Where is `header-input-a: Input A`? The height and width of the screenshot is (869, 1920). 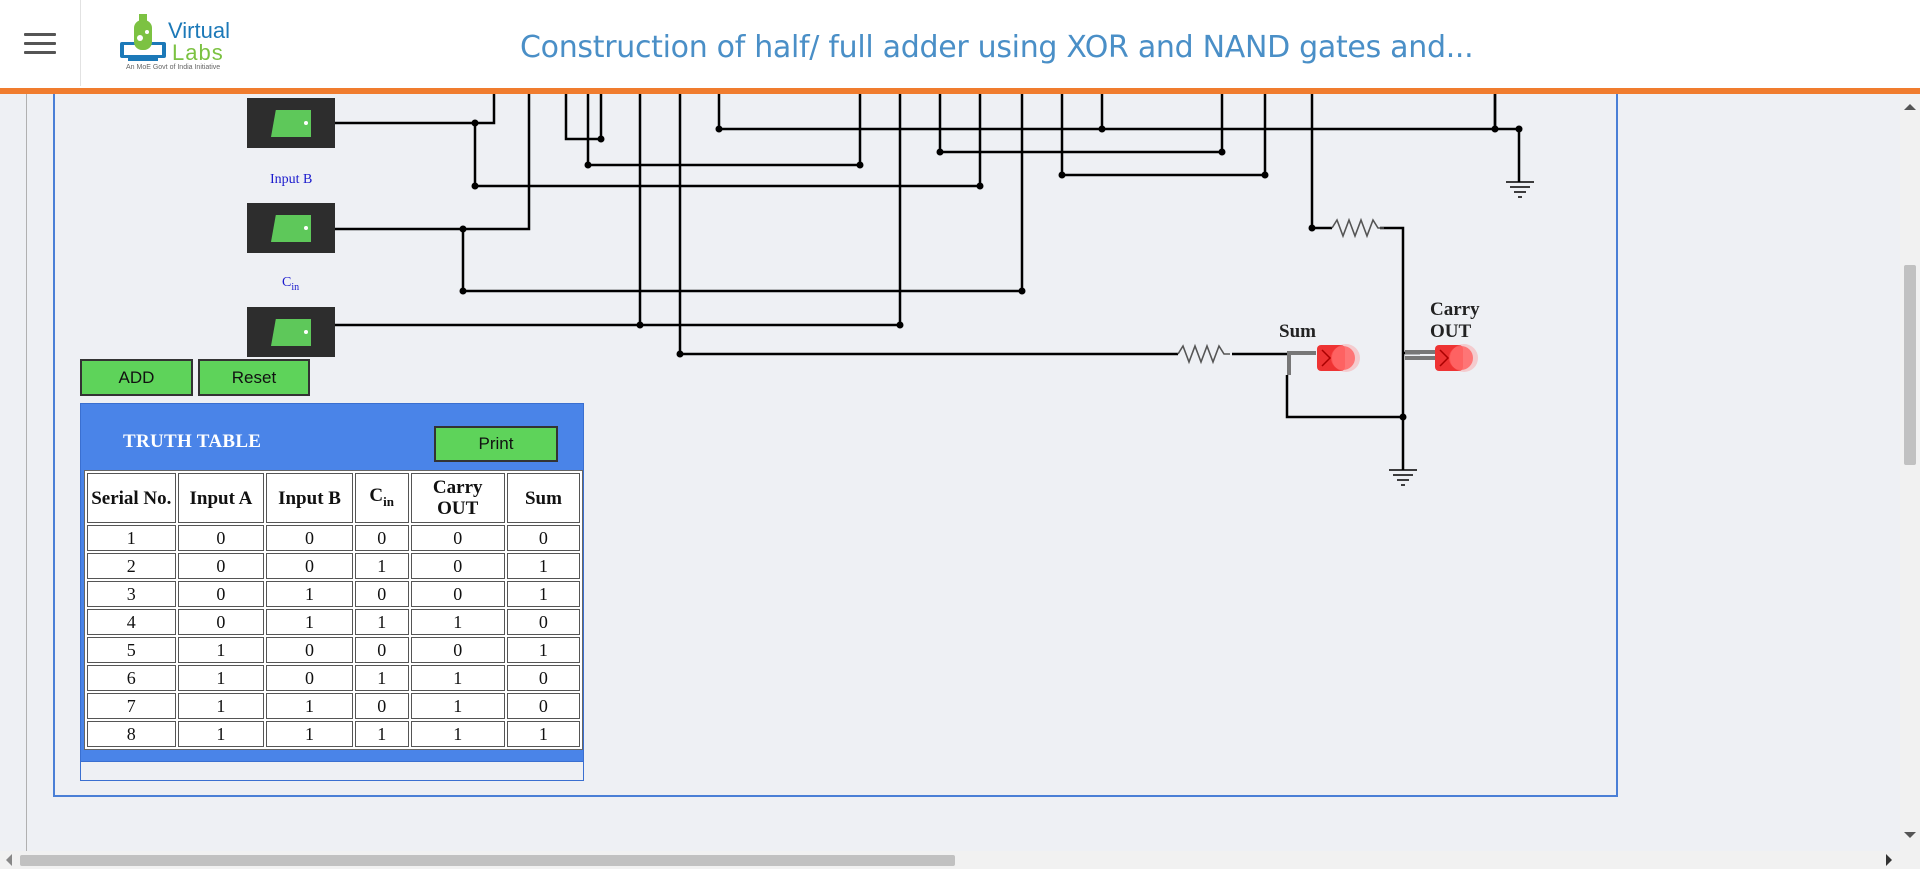 header-input-a: Input A is located at coordinates (221, 498).